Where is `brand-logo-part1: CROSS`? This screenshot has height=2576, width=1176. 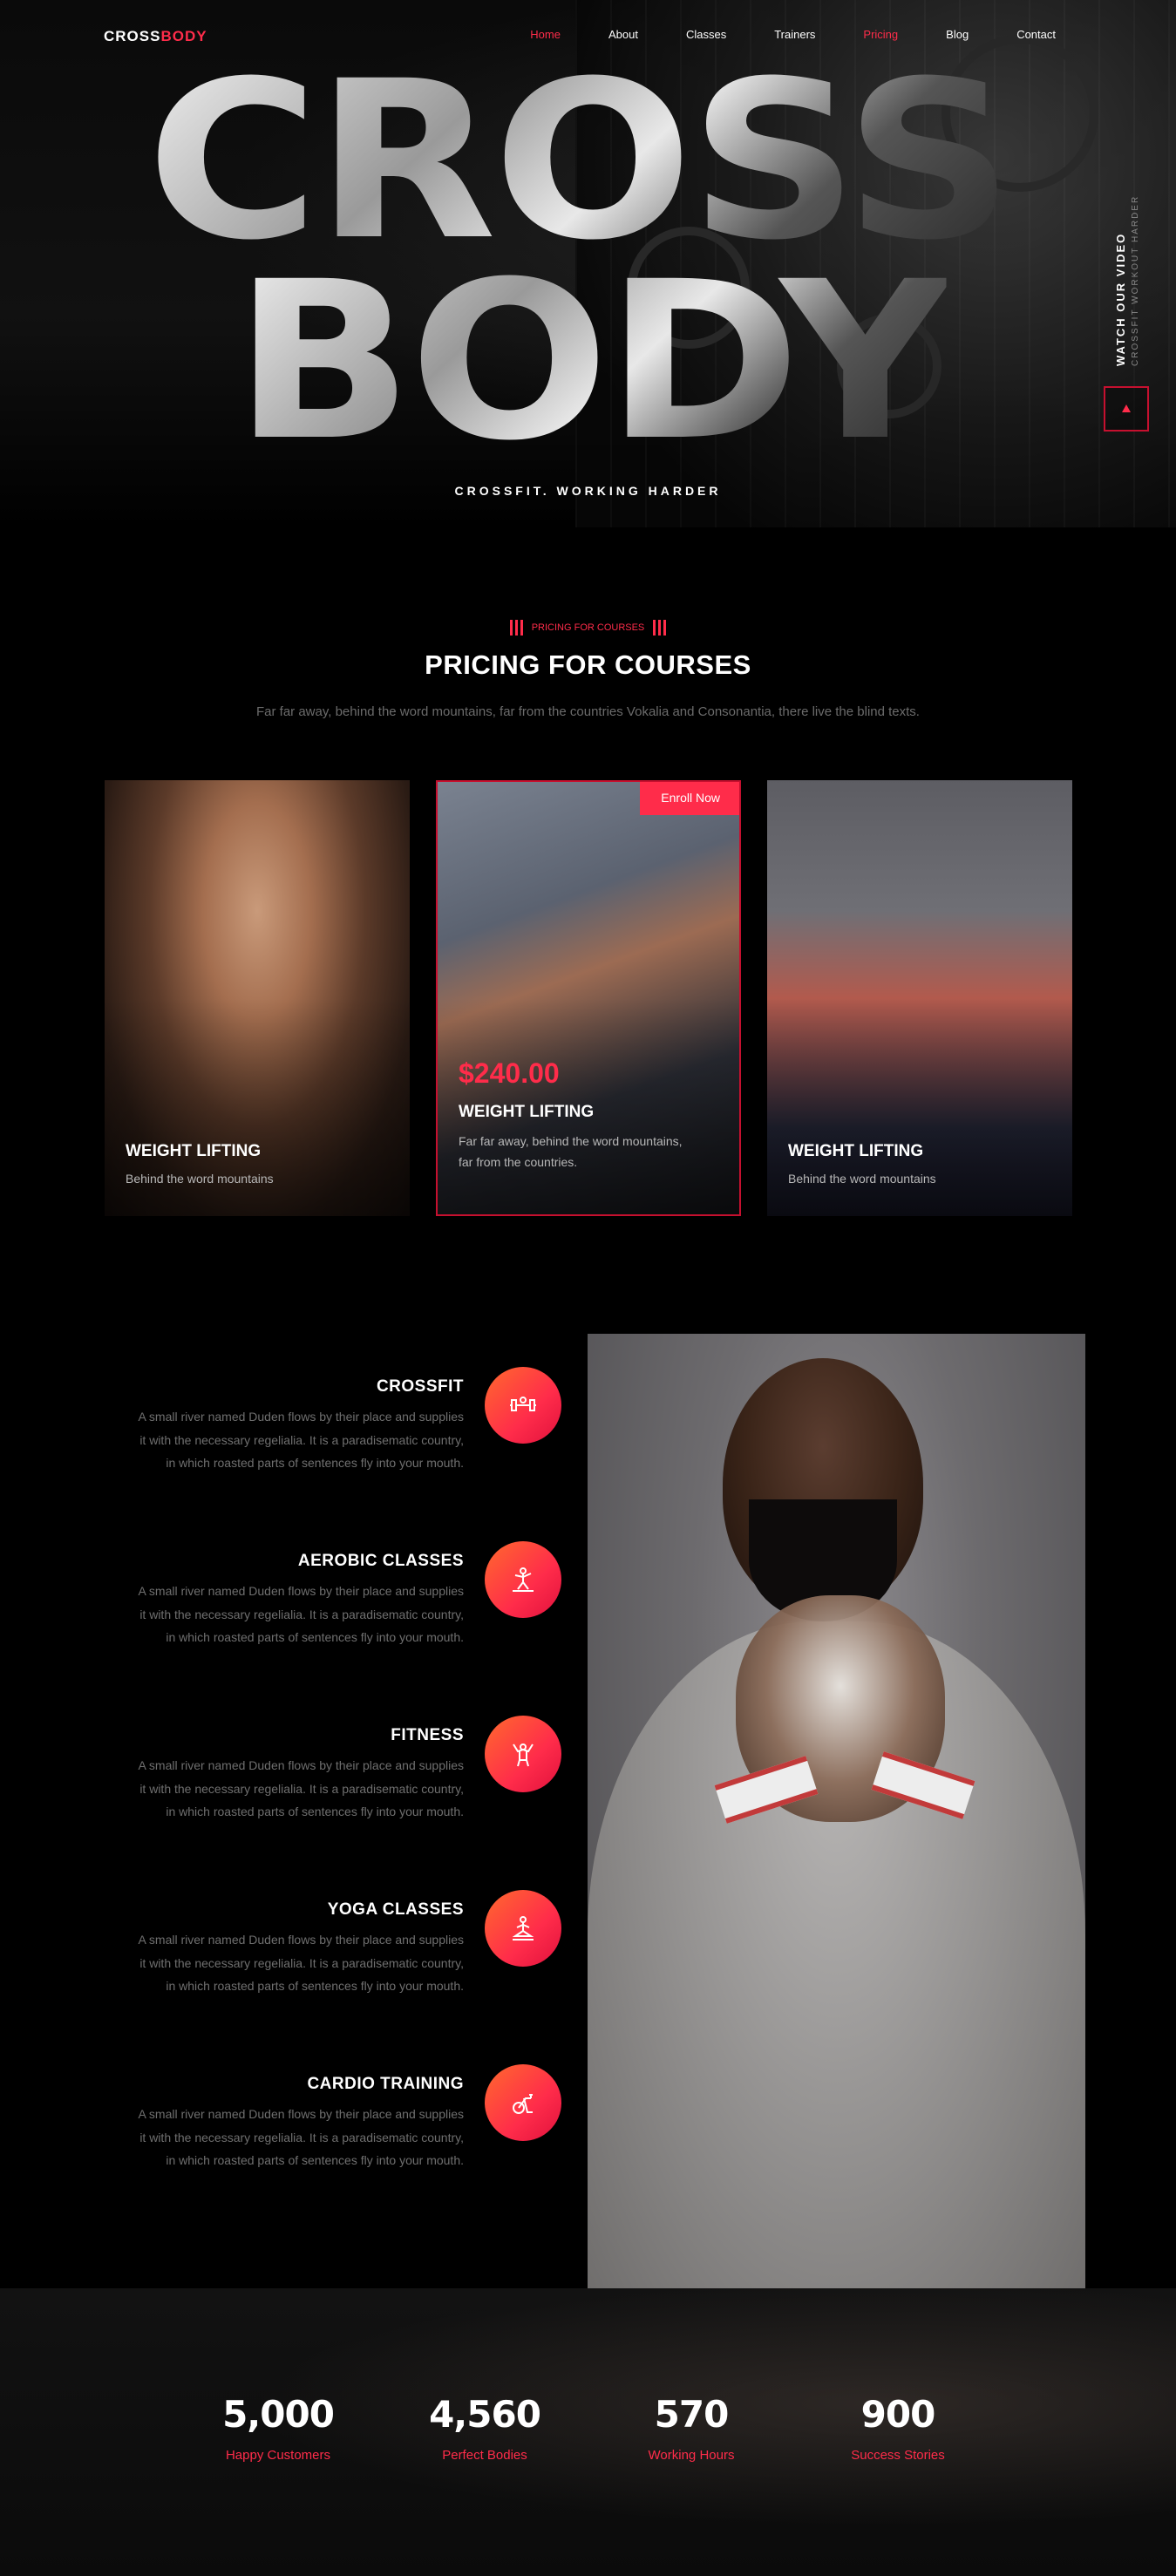
brand-logo-part1: CROSS is located at coordinates (133, 36).